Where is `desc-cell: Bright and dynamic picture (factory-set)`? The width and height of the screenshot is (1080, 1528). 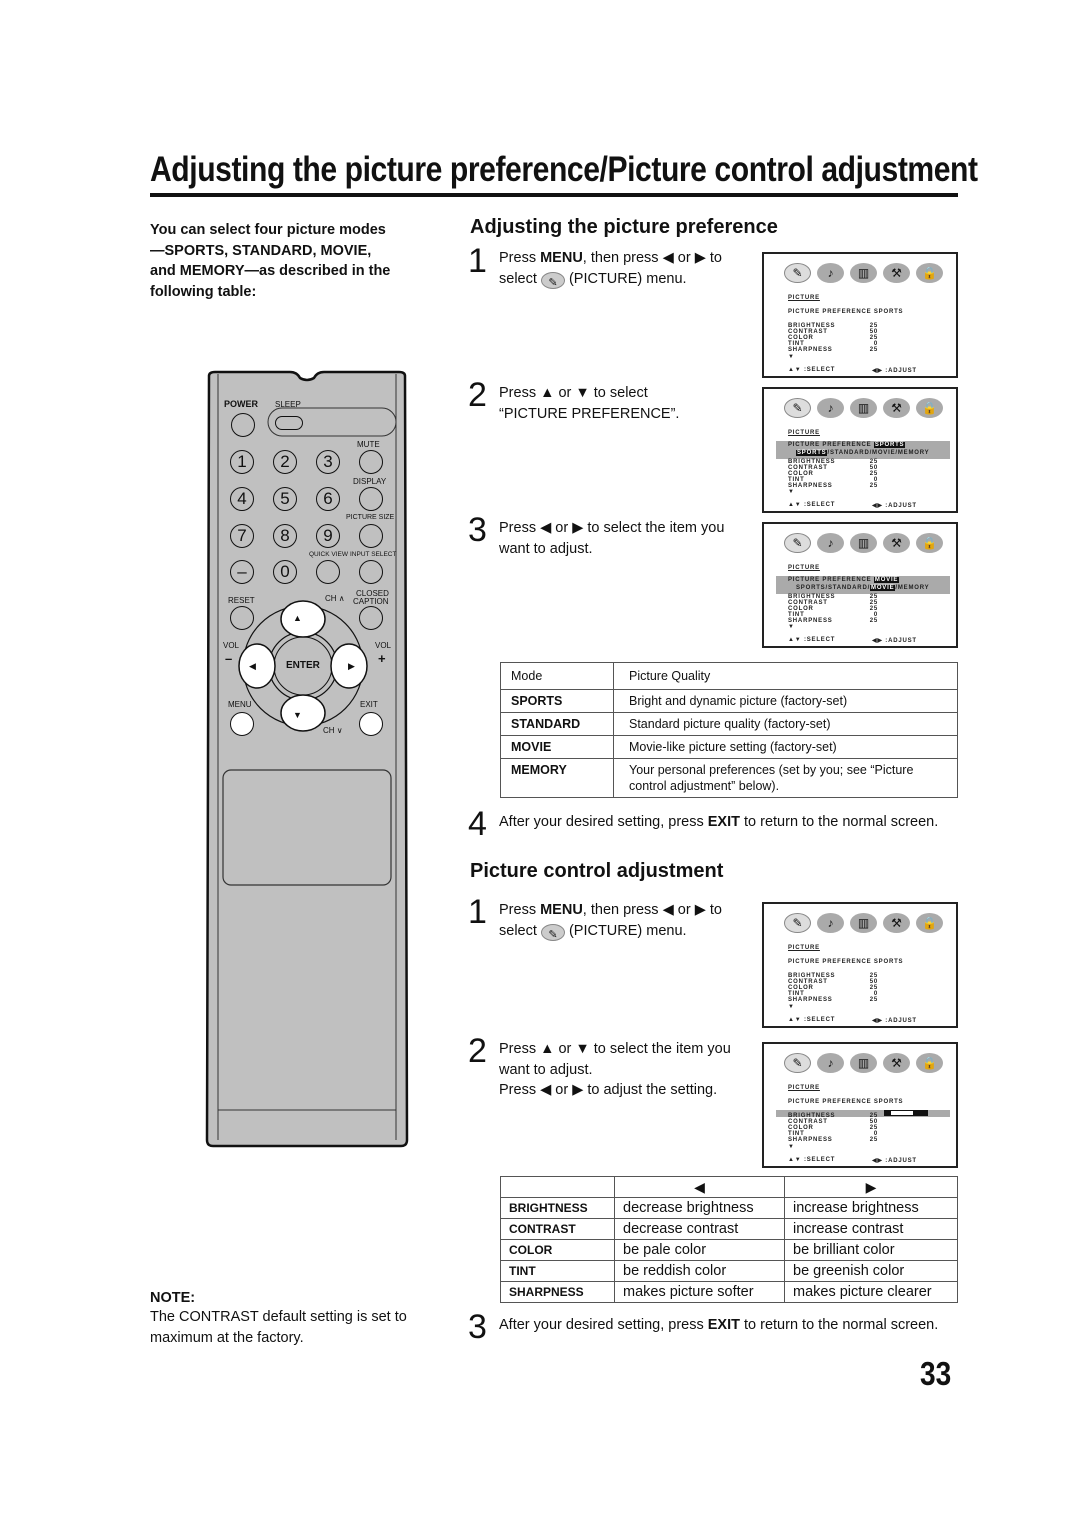
desc-cell: Bright and dynamic picture (factory-set) is located at coordinates (785, 701).